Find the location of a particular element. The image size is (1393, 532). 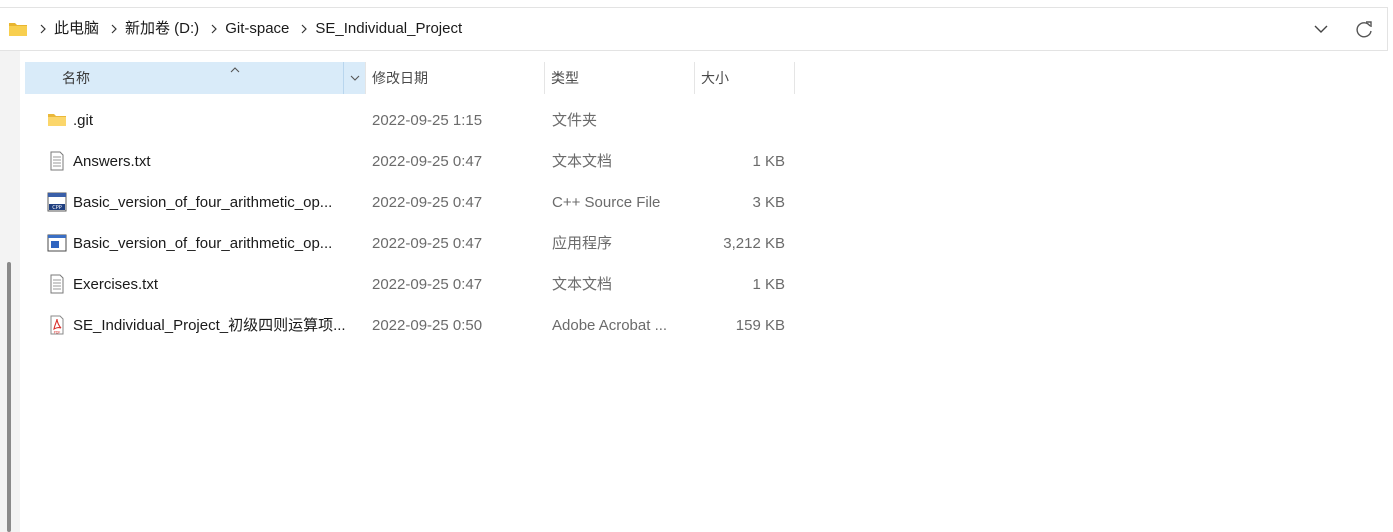

column-header-date: 修改日期 is located at coordinates (455, 78).